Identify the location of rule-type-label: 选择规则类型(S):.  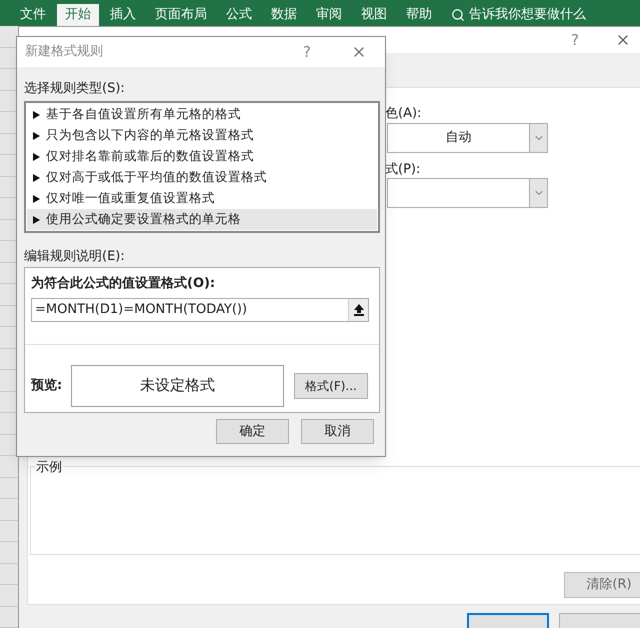
(75, 89).